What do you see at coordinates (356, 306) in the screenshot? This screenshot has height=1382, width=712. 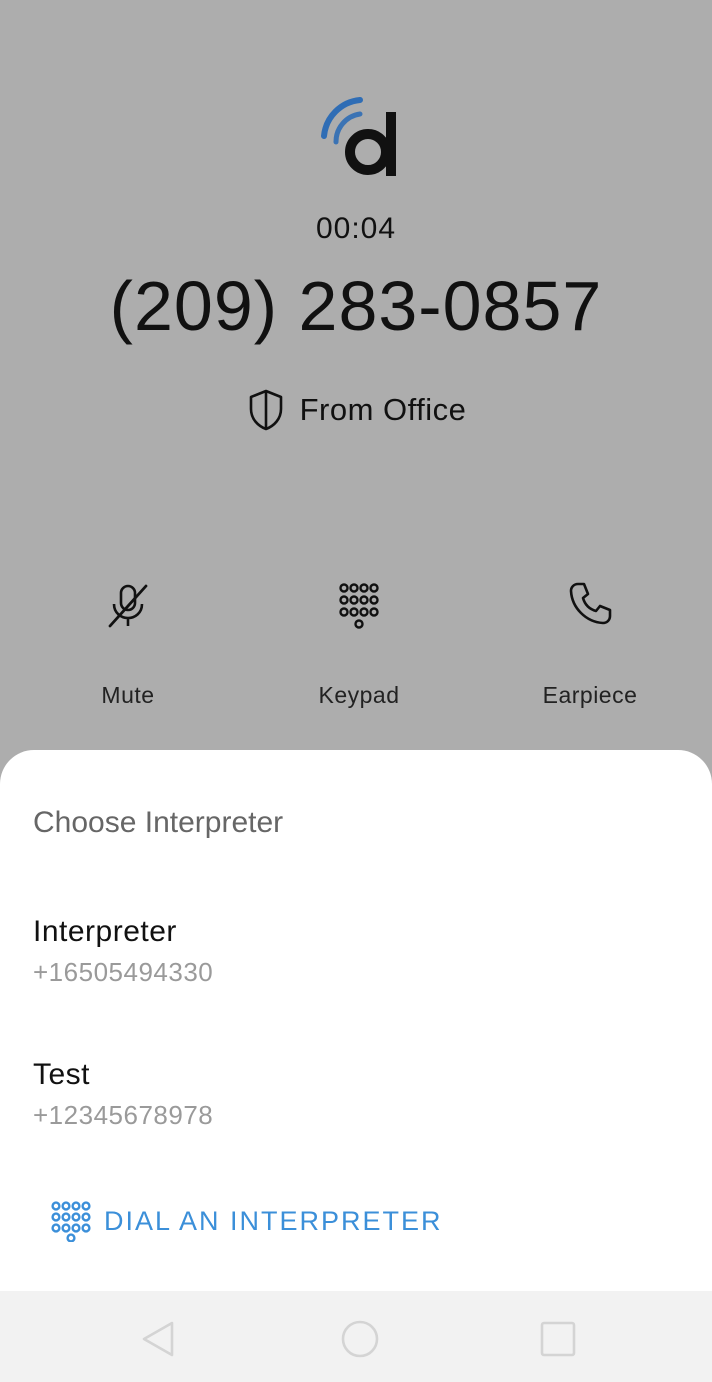 I see `call-phone-number: (209) 283-0857` at bounding box center [356, 306].